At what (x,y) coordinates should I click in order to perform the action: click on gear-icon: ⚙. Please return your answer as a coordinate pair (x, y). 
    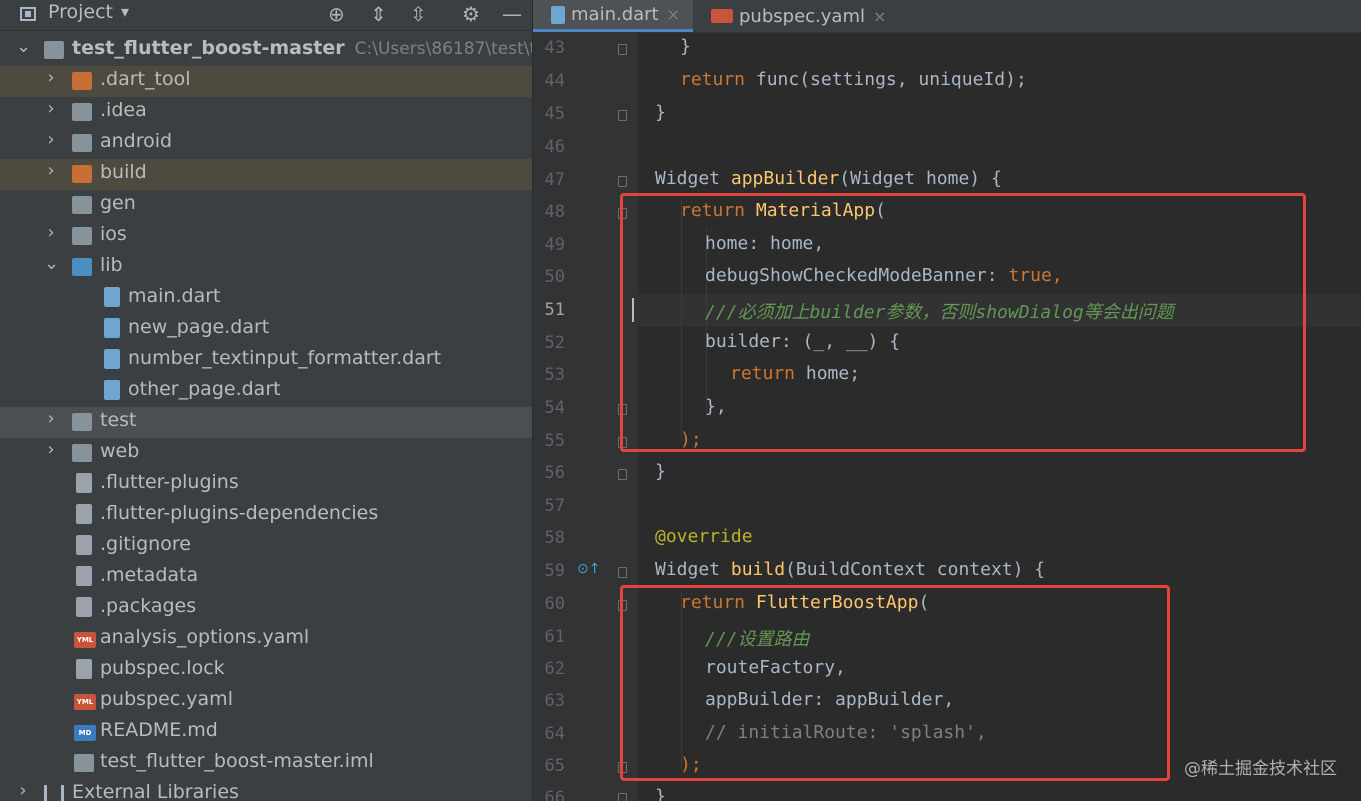
    Looking at the image, I should click on (471, 14).